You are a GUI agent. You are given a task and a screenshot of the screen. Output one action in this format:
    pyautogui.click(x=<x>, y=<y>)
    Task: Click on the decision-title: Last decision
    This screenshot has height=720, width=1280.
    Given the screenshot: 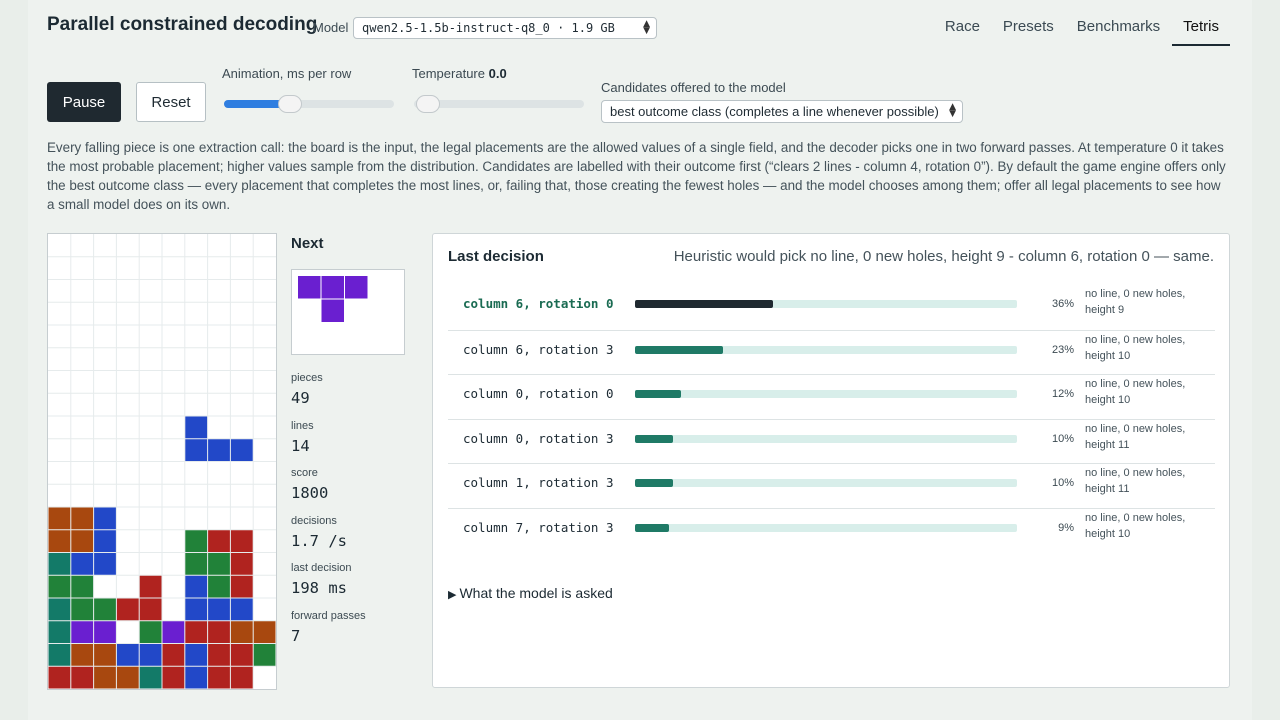 What is the action you would take?
    pyautogui.click(x=496, y=256)
    